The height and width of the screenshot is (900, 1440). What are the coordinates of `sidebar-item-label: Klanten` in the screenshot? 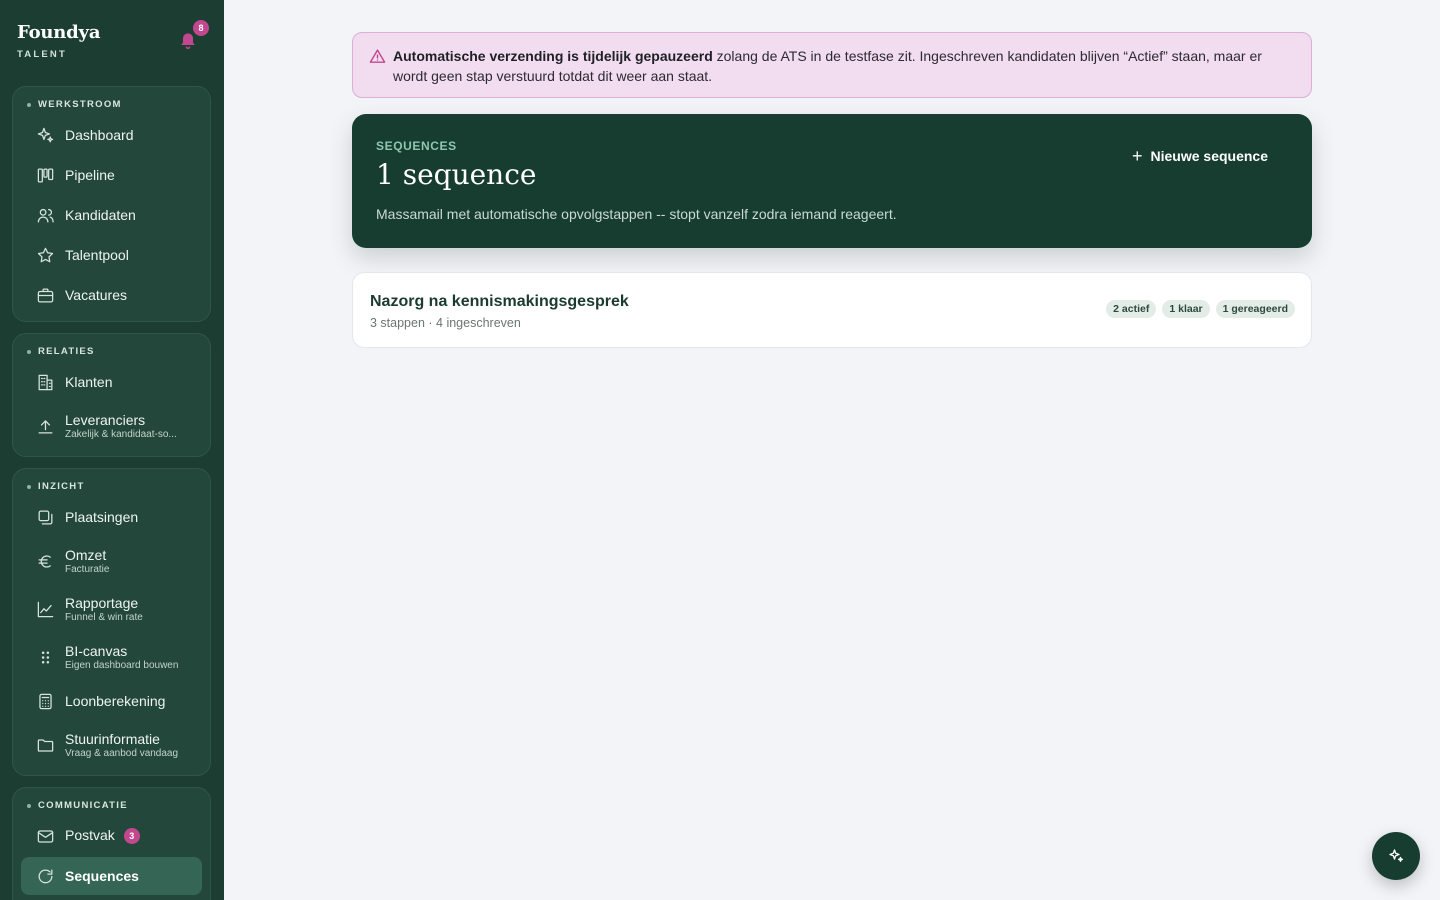 It's located at (89, 382).